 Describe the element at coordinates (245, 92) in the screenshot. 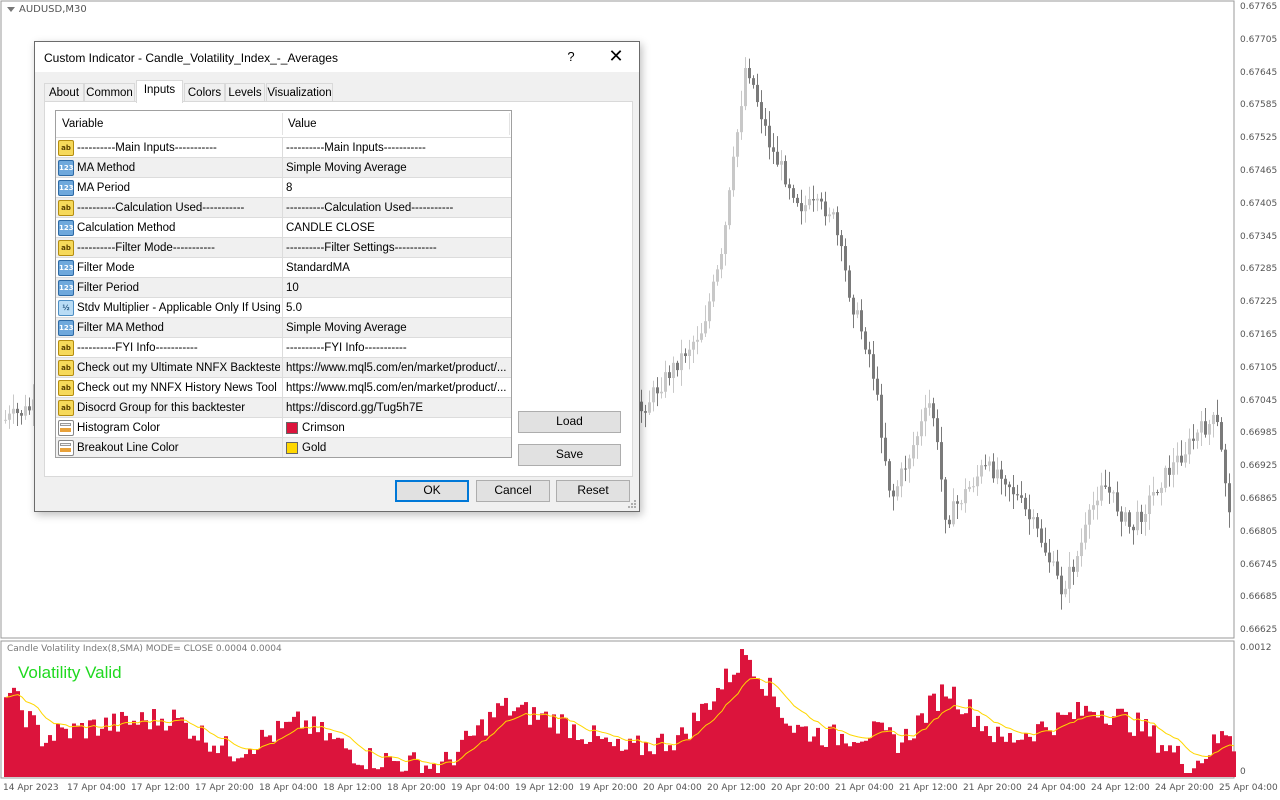

I see `tab-levels: Levels` at that location.